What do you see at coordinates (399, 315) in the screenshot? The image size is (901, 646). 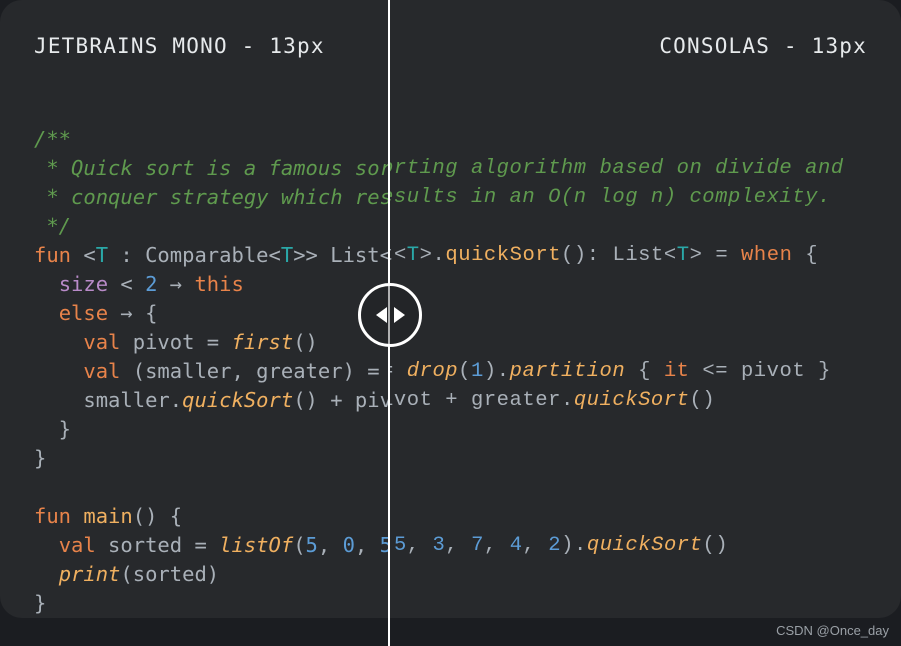 I see `arrow-right-icon` at bounding box center [399, 315].